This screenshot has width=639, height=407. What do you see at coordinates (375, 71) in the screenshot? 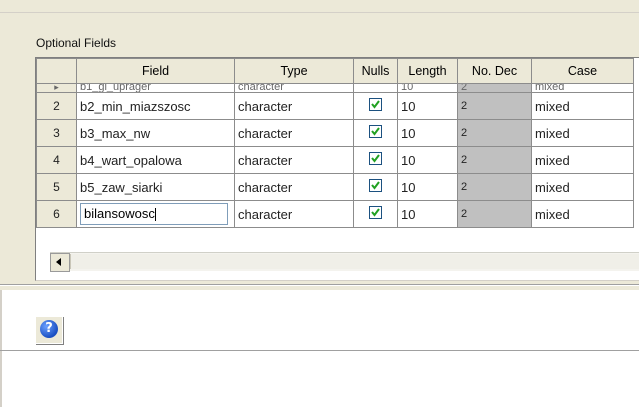
I see `column-header-nulls: Nulls` at bounding box center [375, 71].